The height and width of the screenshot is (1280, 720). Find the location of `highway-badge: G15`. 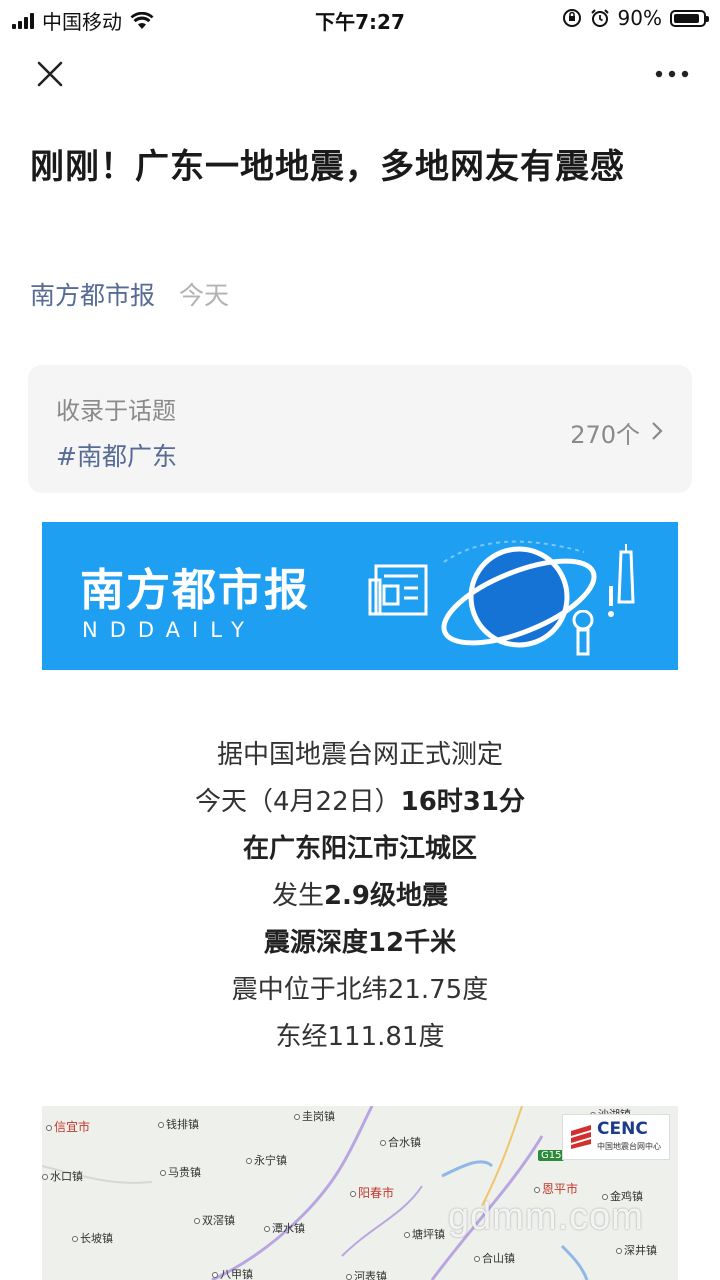

highway-badge: G15 is located at coordinates (551, 1155).